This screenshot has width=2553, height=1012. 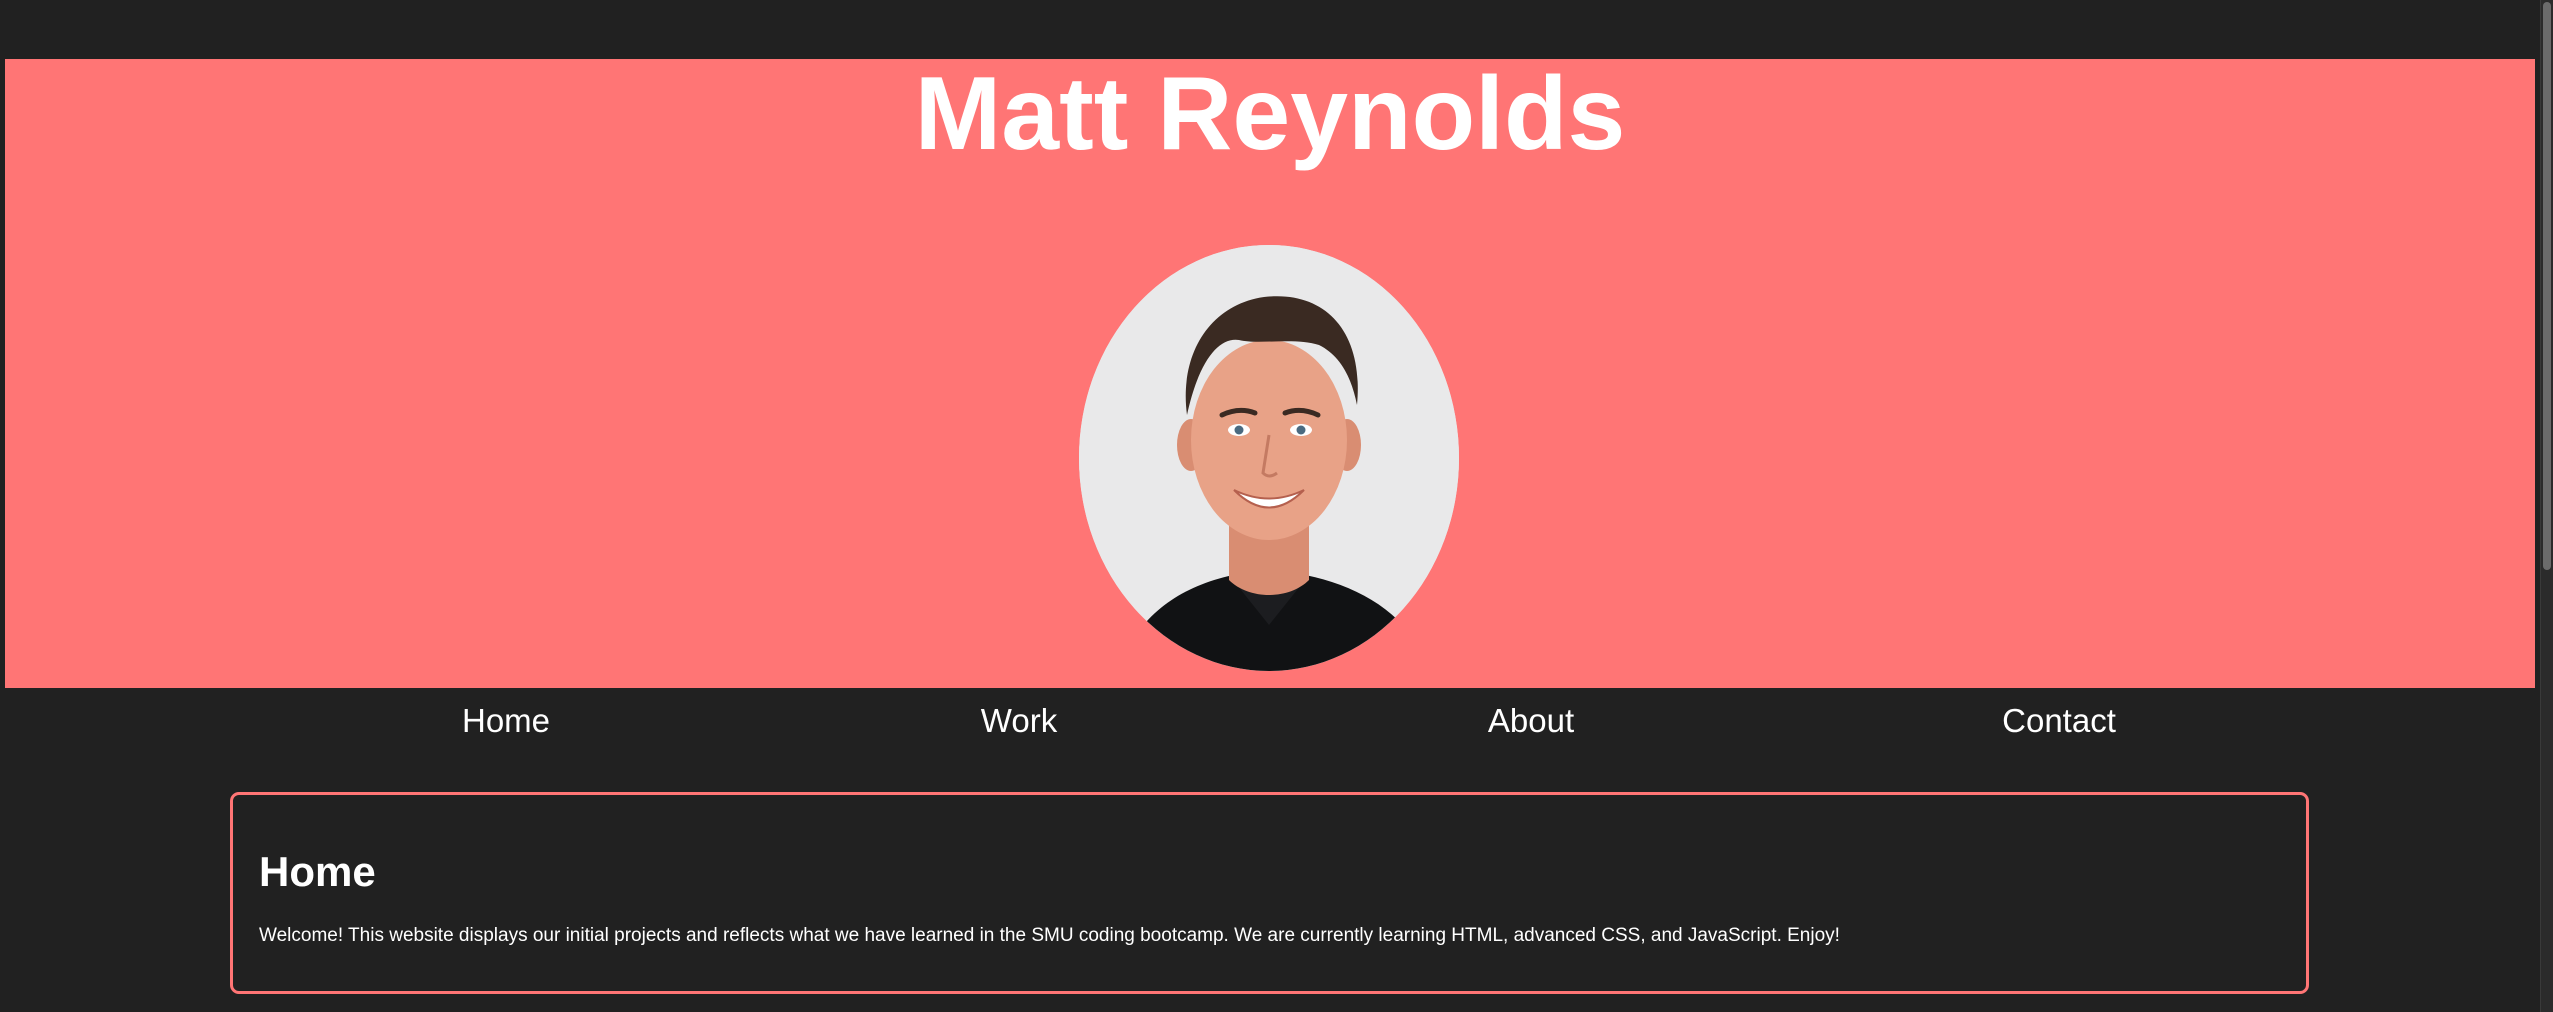 I want to click on main-nav: Home Work About Contact, so click(x=1276, y=722).